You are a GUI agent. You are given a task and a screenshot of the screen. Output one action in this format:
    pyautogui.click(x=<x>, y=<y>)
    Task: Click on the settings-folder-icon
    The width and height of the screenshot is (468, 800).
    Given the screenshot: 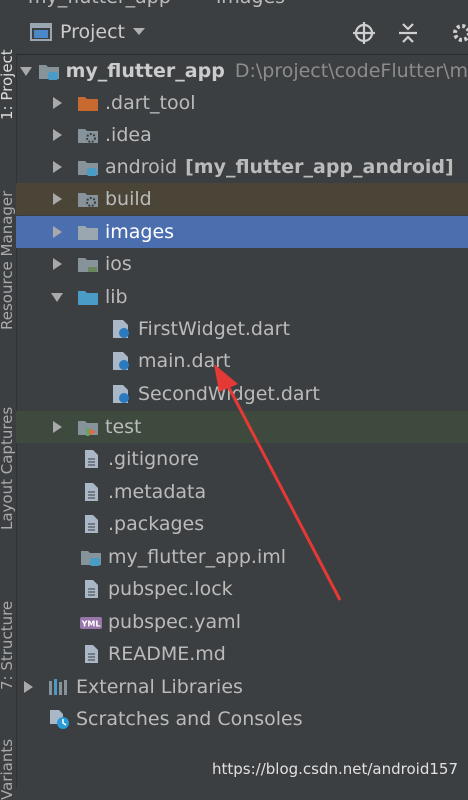 What is the action you would take?
    pyautogui.click(x=88, y=136)
    